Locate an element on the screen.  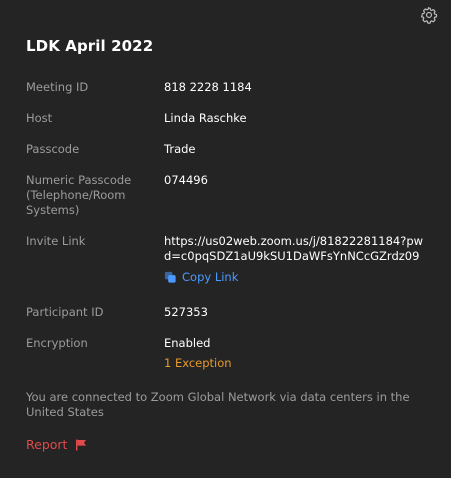
host-label: Host is located at coordinates (39, 118).